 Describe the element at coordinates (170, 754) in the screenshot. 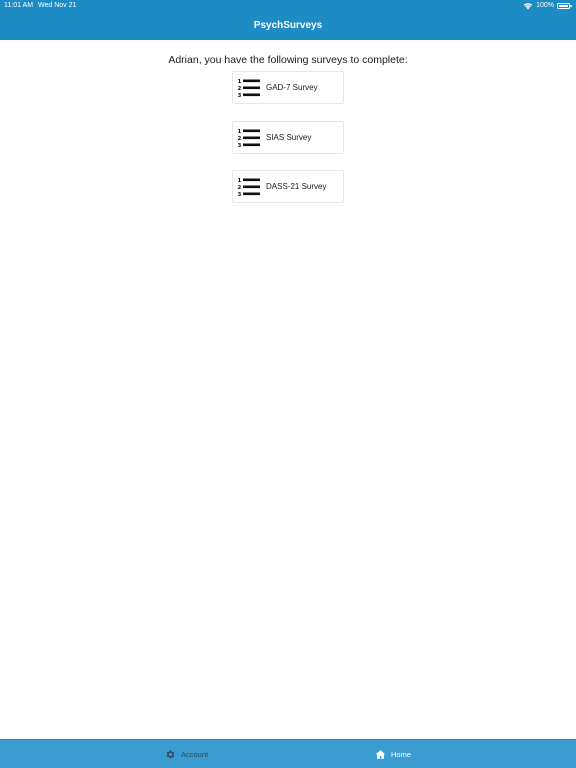

I see `gear-icon` at that location.